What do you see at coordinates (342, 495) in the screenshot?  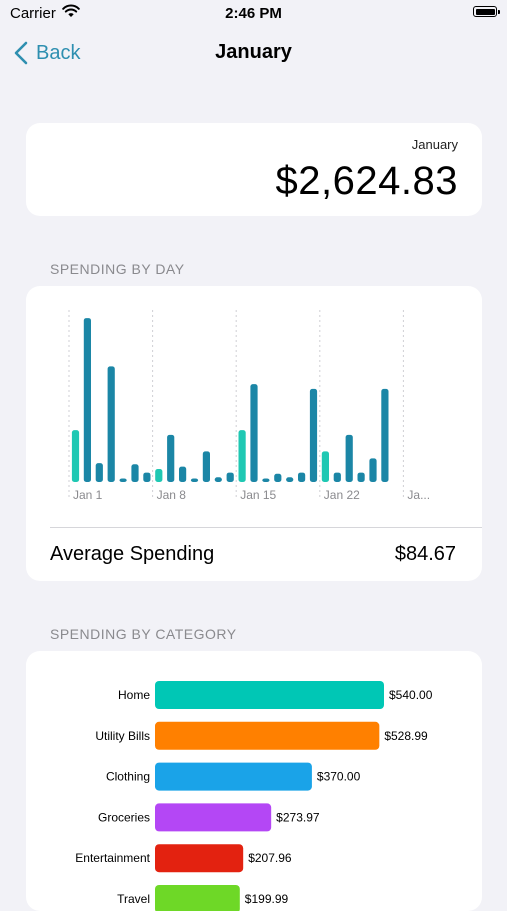 I see `day-tick-label: Jan 22` at bounding box center [342, 495].